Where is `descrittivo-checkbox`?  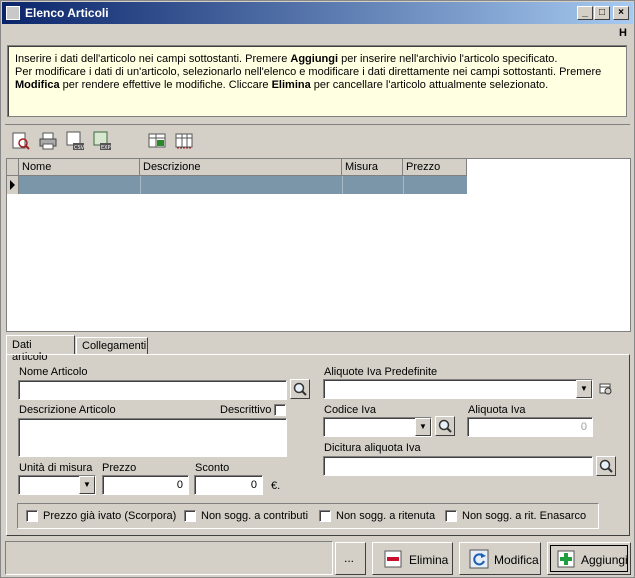 descrittivo-checkbox is located at coordinates (280, 410).